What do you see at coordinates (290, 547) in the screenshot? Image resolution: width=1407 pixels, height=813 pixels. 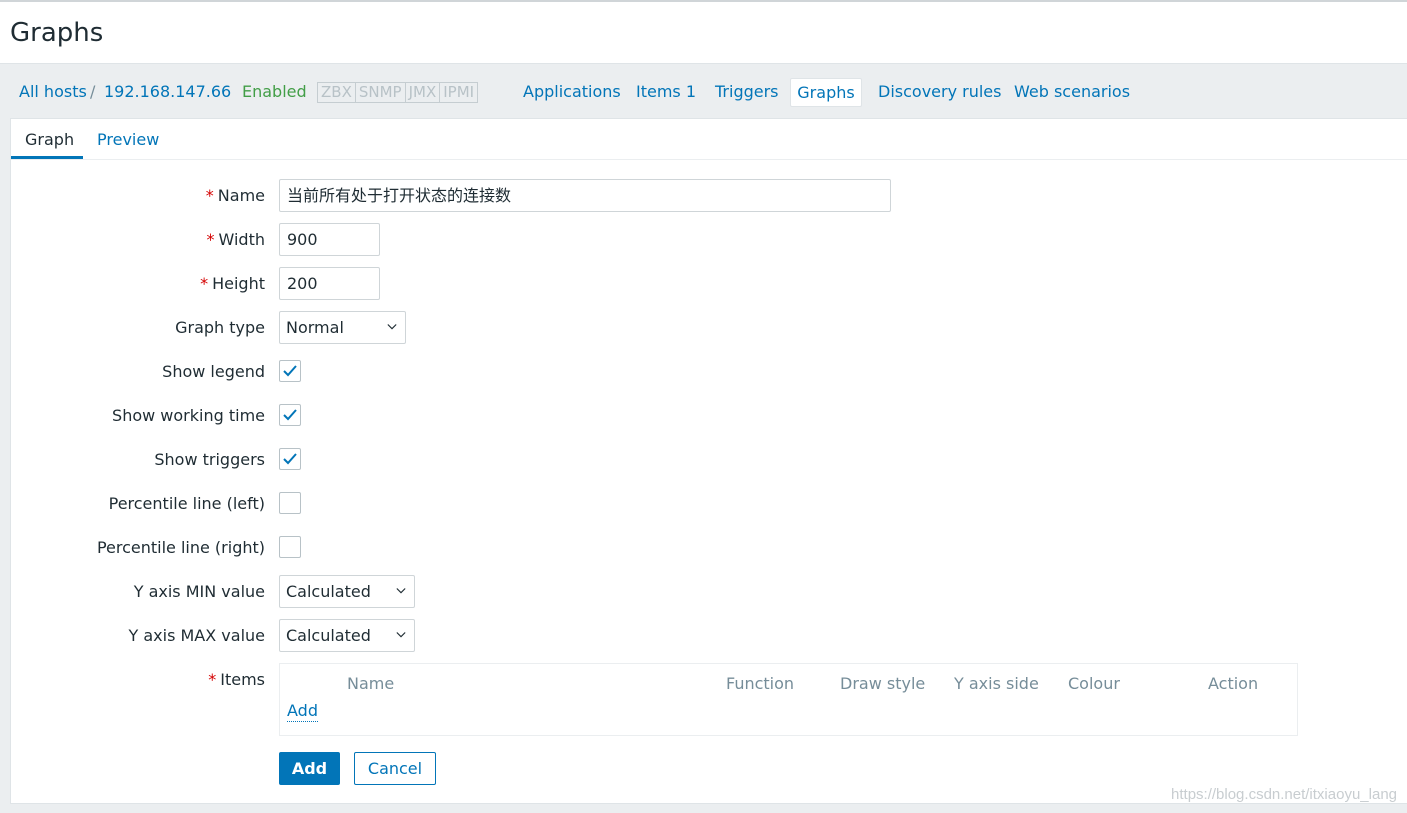 I see `percentile-right-checkbox` at bounding box center [290, 547].